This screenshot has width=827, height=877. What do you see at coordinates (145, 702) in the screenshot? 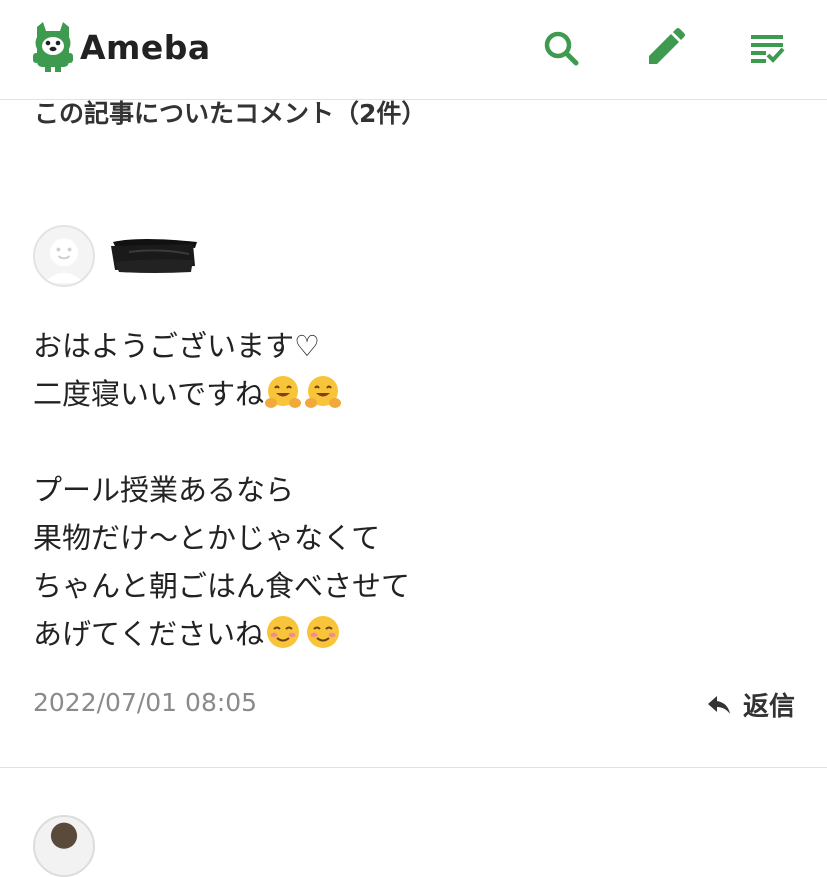
I see `comment-timestamp: 2022/07/01 08:05` at bounding box center [145, 702].